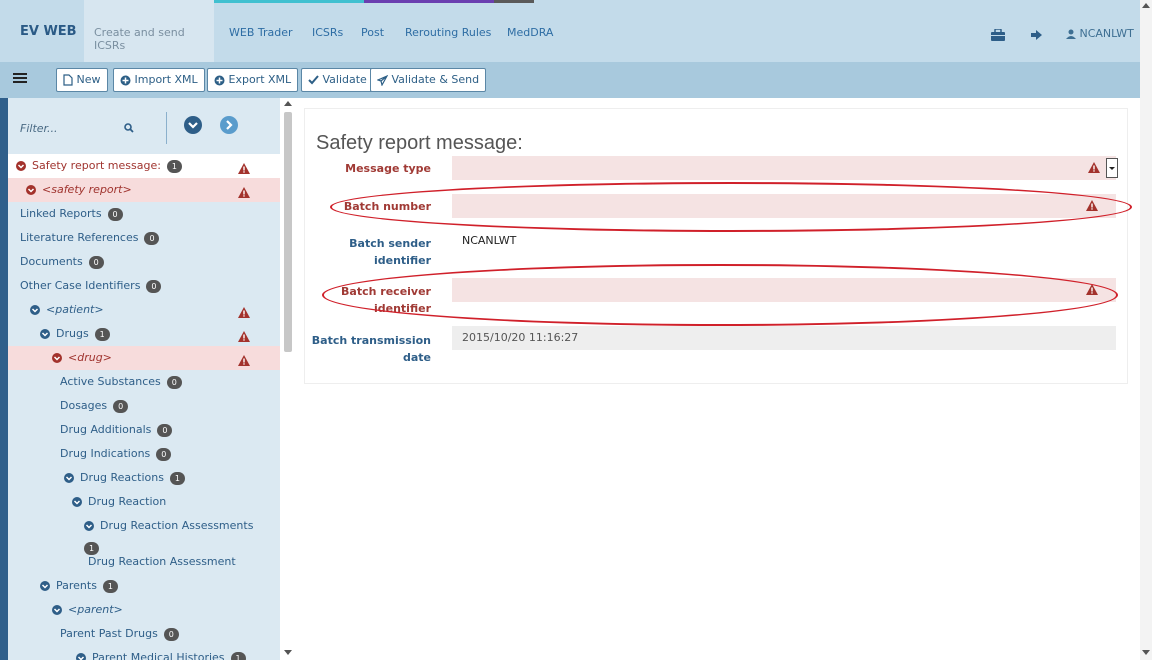  What do you see at coordinates (390, 252) in the screenshot?
I see `label-batch-sender-identifier: Batch sender identifier` at bounding box center [390, 252].